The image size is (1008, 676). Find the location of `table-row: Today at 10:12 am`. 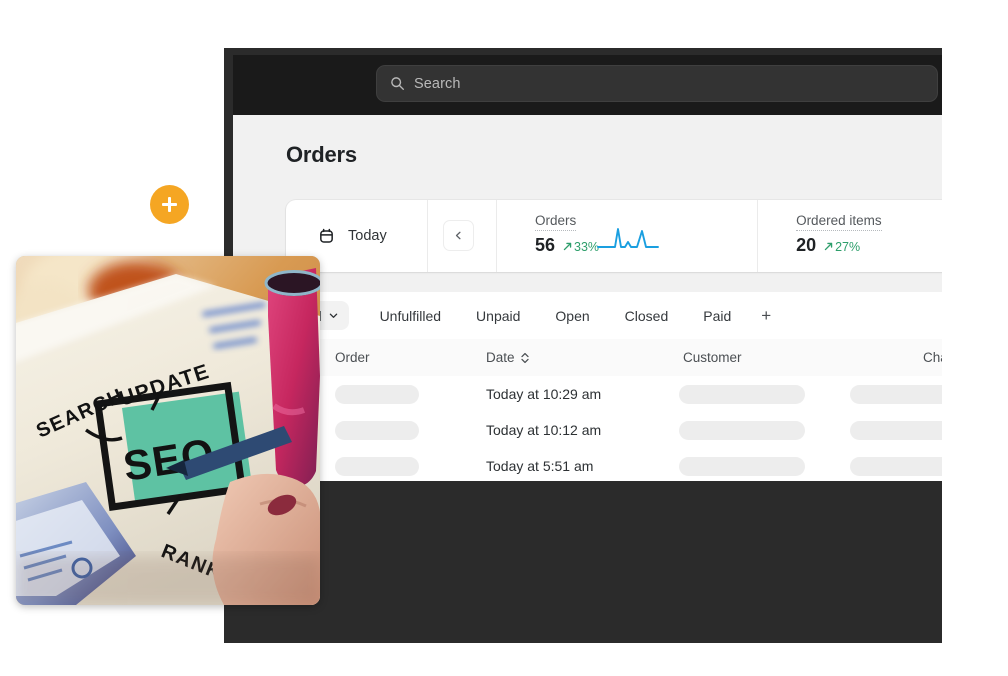

table-row: Today at 10:12 am is located at coordinates (587, 430).